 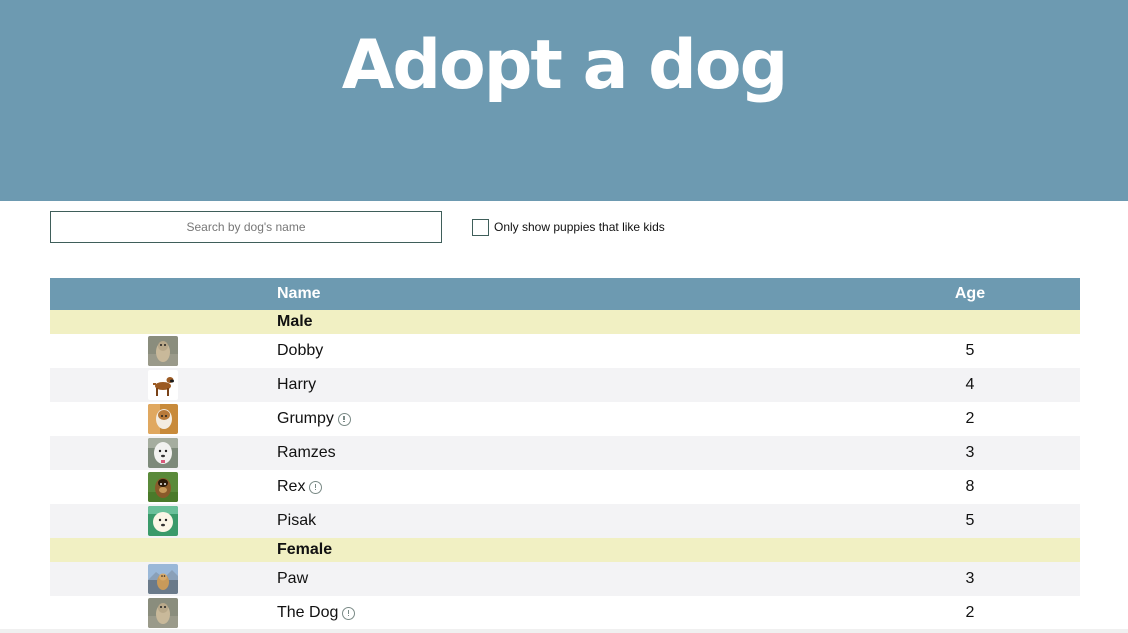 What do you see at coordinates (565, 579) in the screenshot?
I see `table-row: Paw 3` at bounding box center [565, 579].